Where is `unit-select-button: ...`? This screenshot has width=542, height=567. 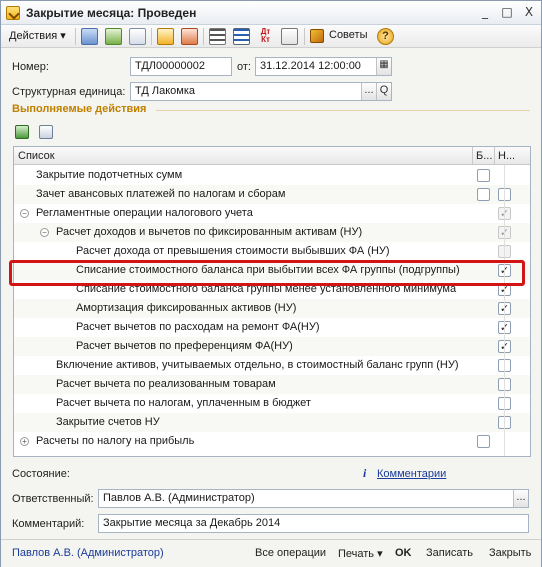
unit-select-button: ... is located at coordinates (368, 91).